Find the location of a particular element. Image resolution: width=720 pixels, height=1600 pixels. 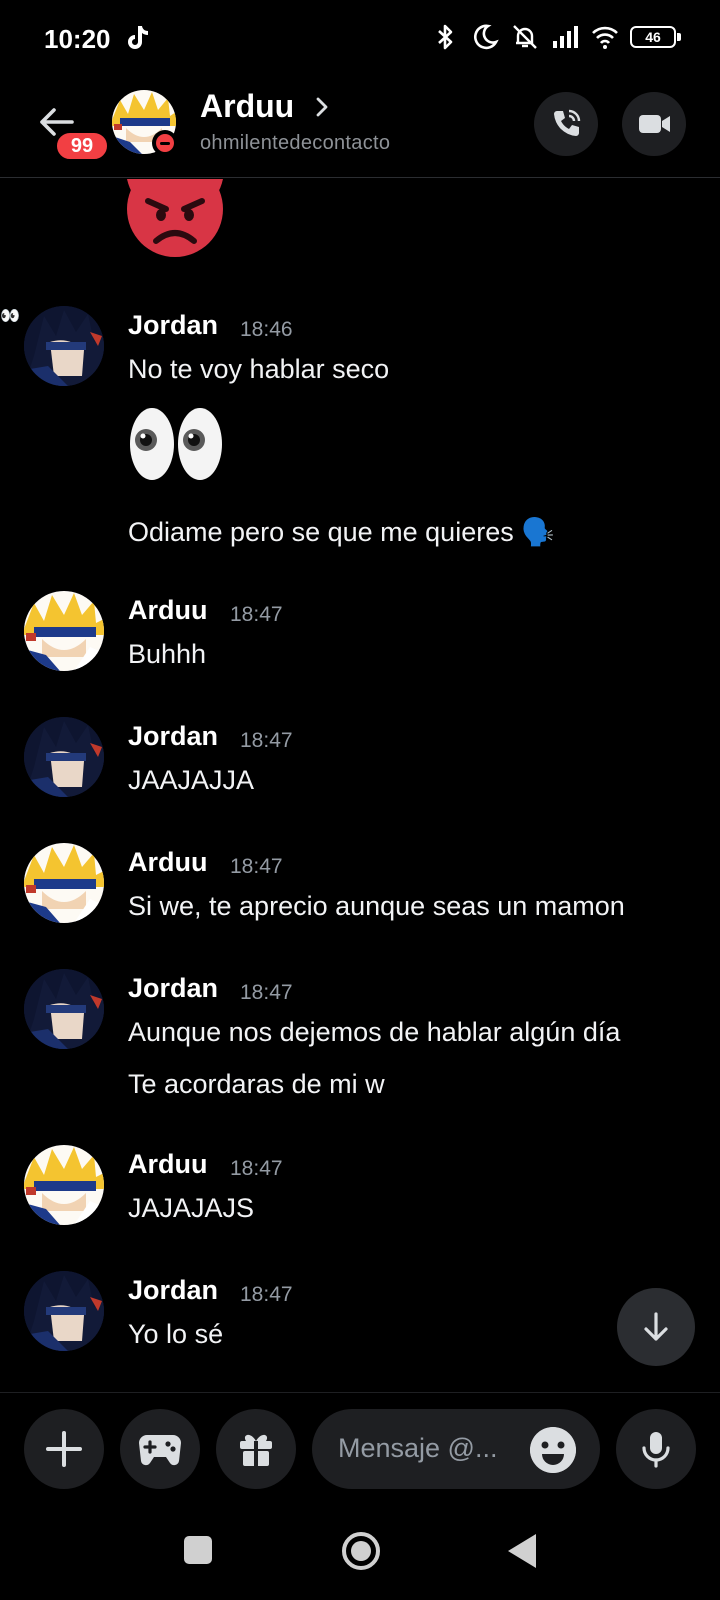

dnd-status-icon is located at coordinates (165, 143).